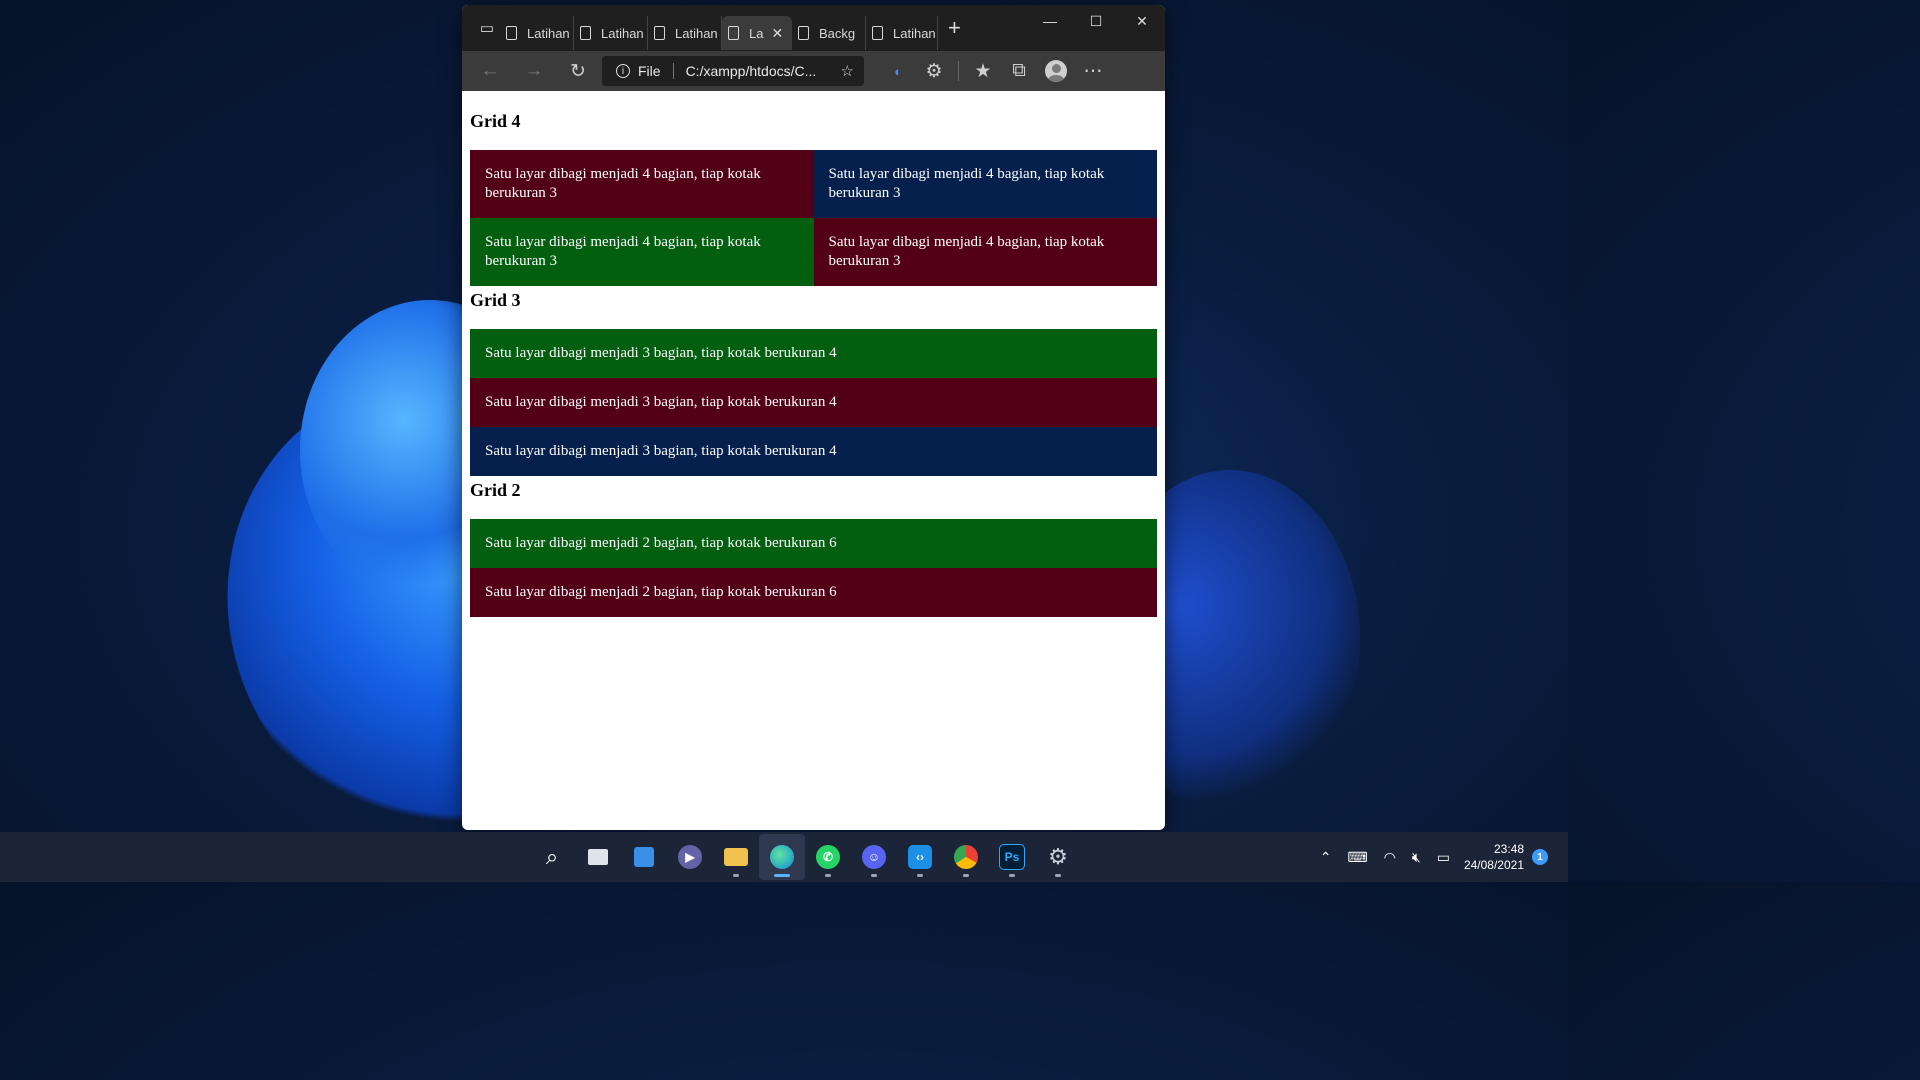 The width and height of the screenshot is (1920, 1080). I want to click on workspaces-icon: ▭, so click(487, 28).